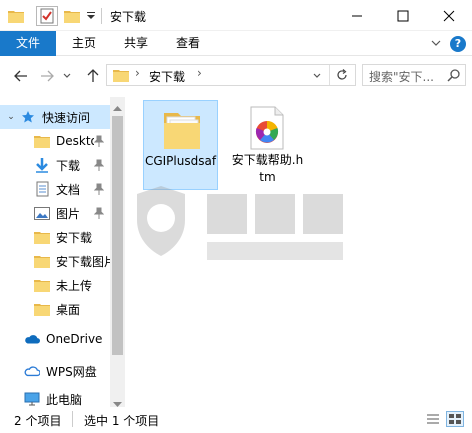 The height and width of the screenshot is (433, 472). What do you see at coordinates (117, 107) in the screenshot?
I see `scroll-up-icon` at bounding box center [117, 107].